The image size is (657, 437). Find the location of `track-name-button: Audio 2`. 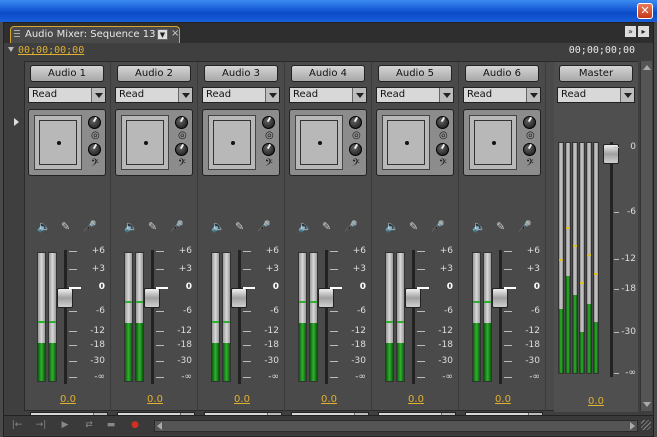

track-name-button: Audio 2 is located at coordinates (154, 73).